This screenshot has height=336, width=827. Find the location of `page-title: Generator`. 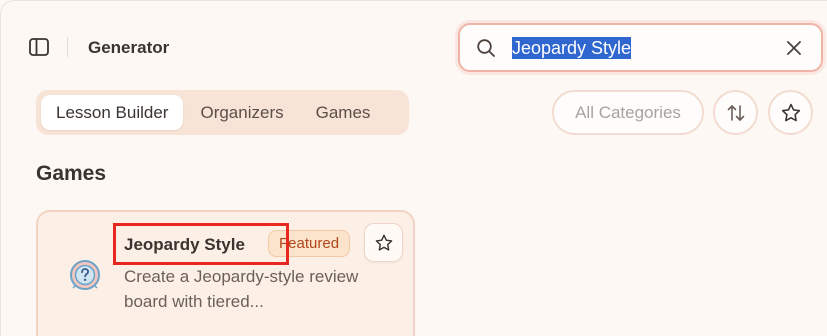

page-title: Generator is located at coordinates (129, 47).